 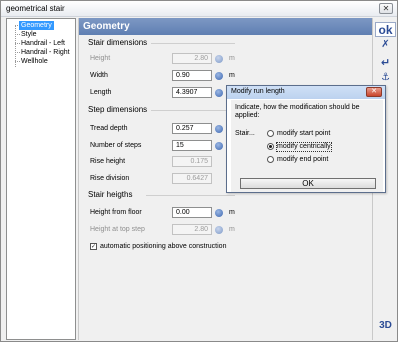 What do you see at coordinates (34, 61) in the screenshot?
I see `tree-item-wellhole: Wellhole` at bounding box center [34, 61].